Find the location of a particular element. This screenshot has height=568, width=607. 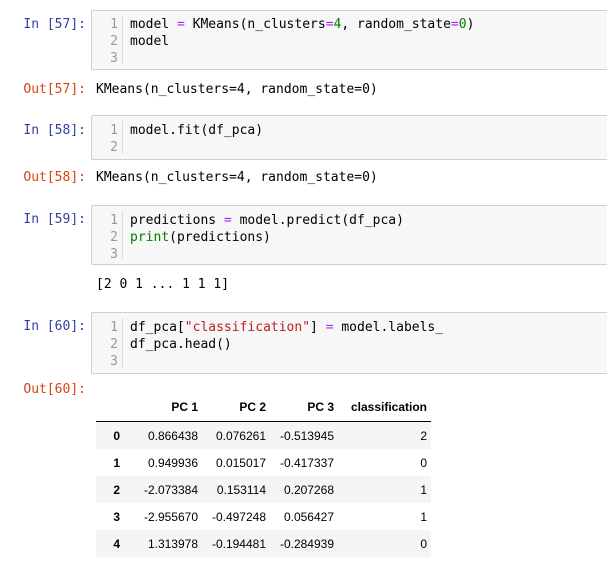

in-prompt-57: In [57]: is located at coordinates (54, 24).